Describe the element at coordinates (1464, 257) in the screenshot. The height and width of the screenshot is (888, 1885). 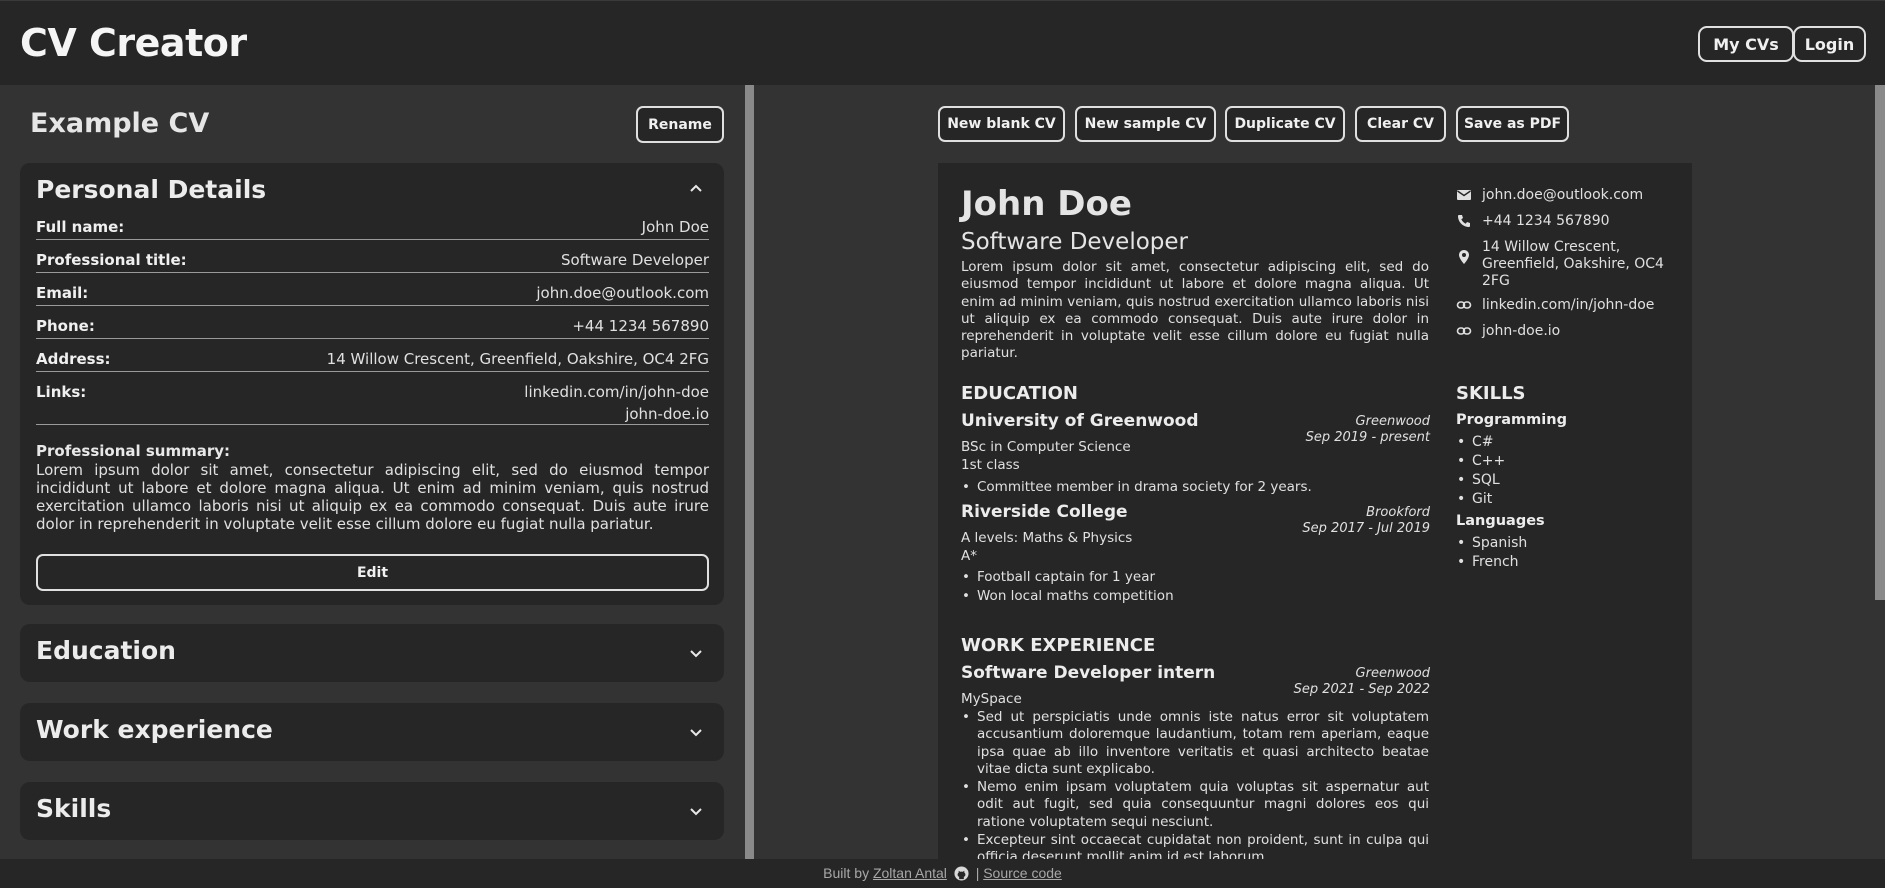
I see `location-pin-icon` at that location.